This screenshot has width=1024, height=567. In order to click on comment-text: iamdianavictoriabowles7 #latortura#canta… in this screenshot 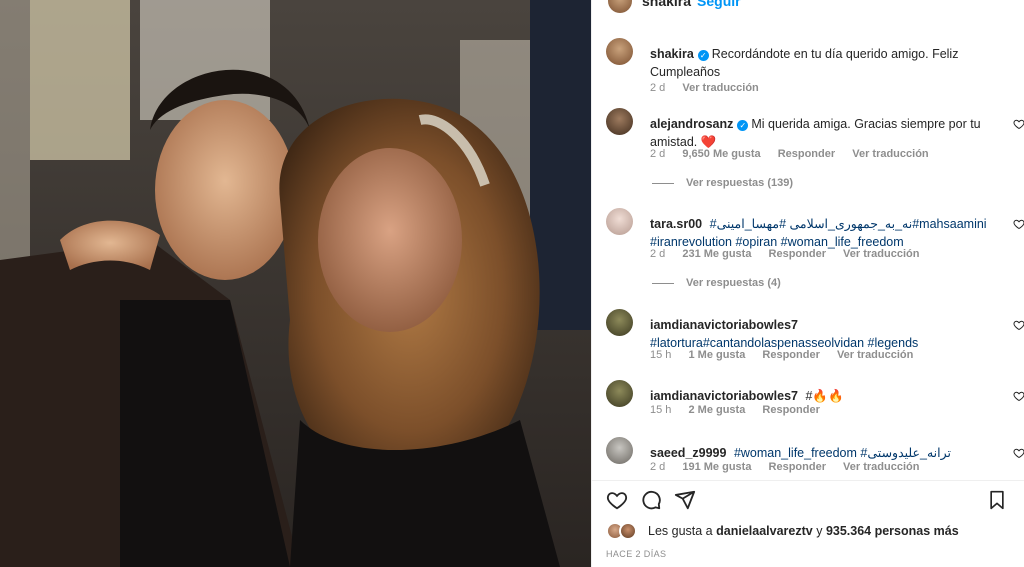, I will do `click(820, 334)`.